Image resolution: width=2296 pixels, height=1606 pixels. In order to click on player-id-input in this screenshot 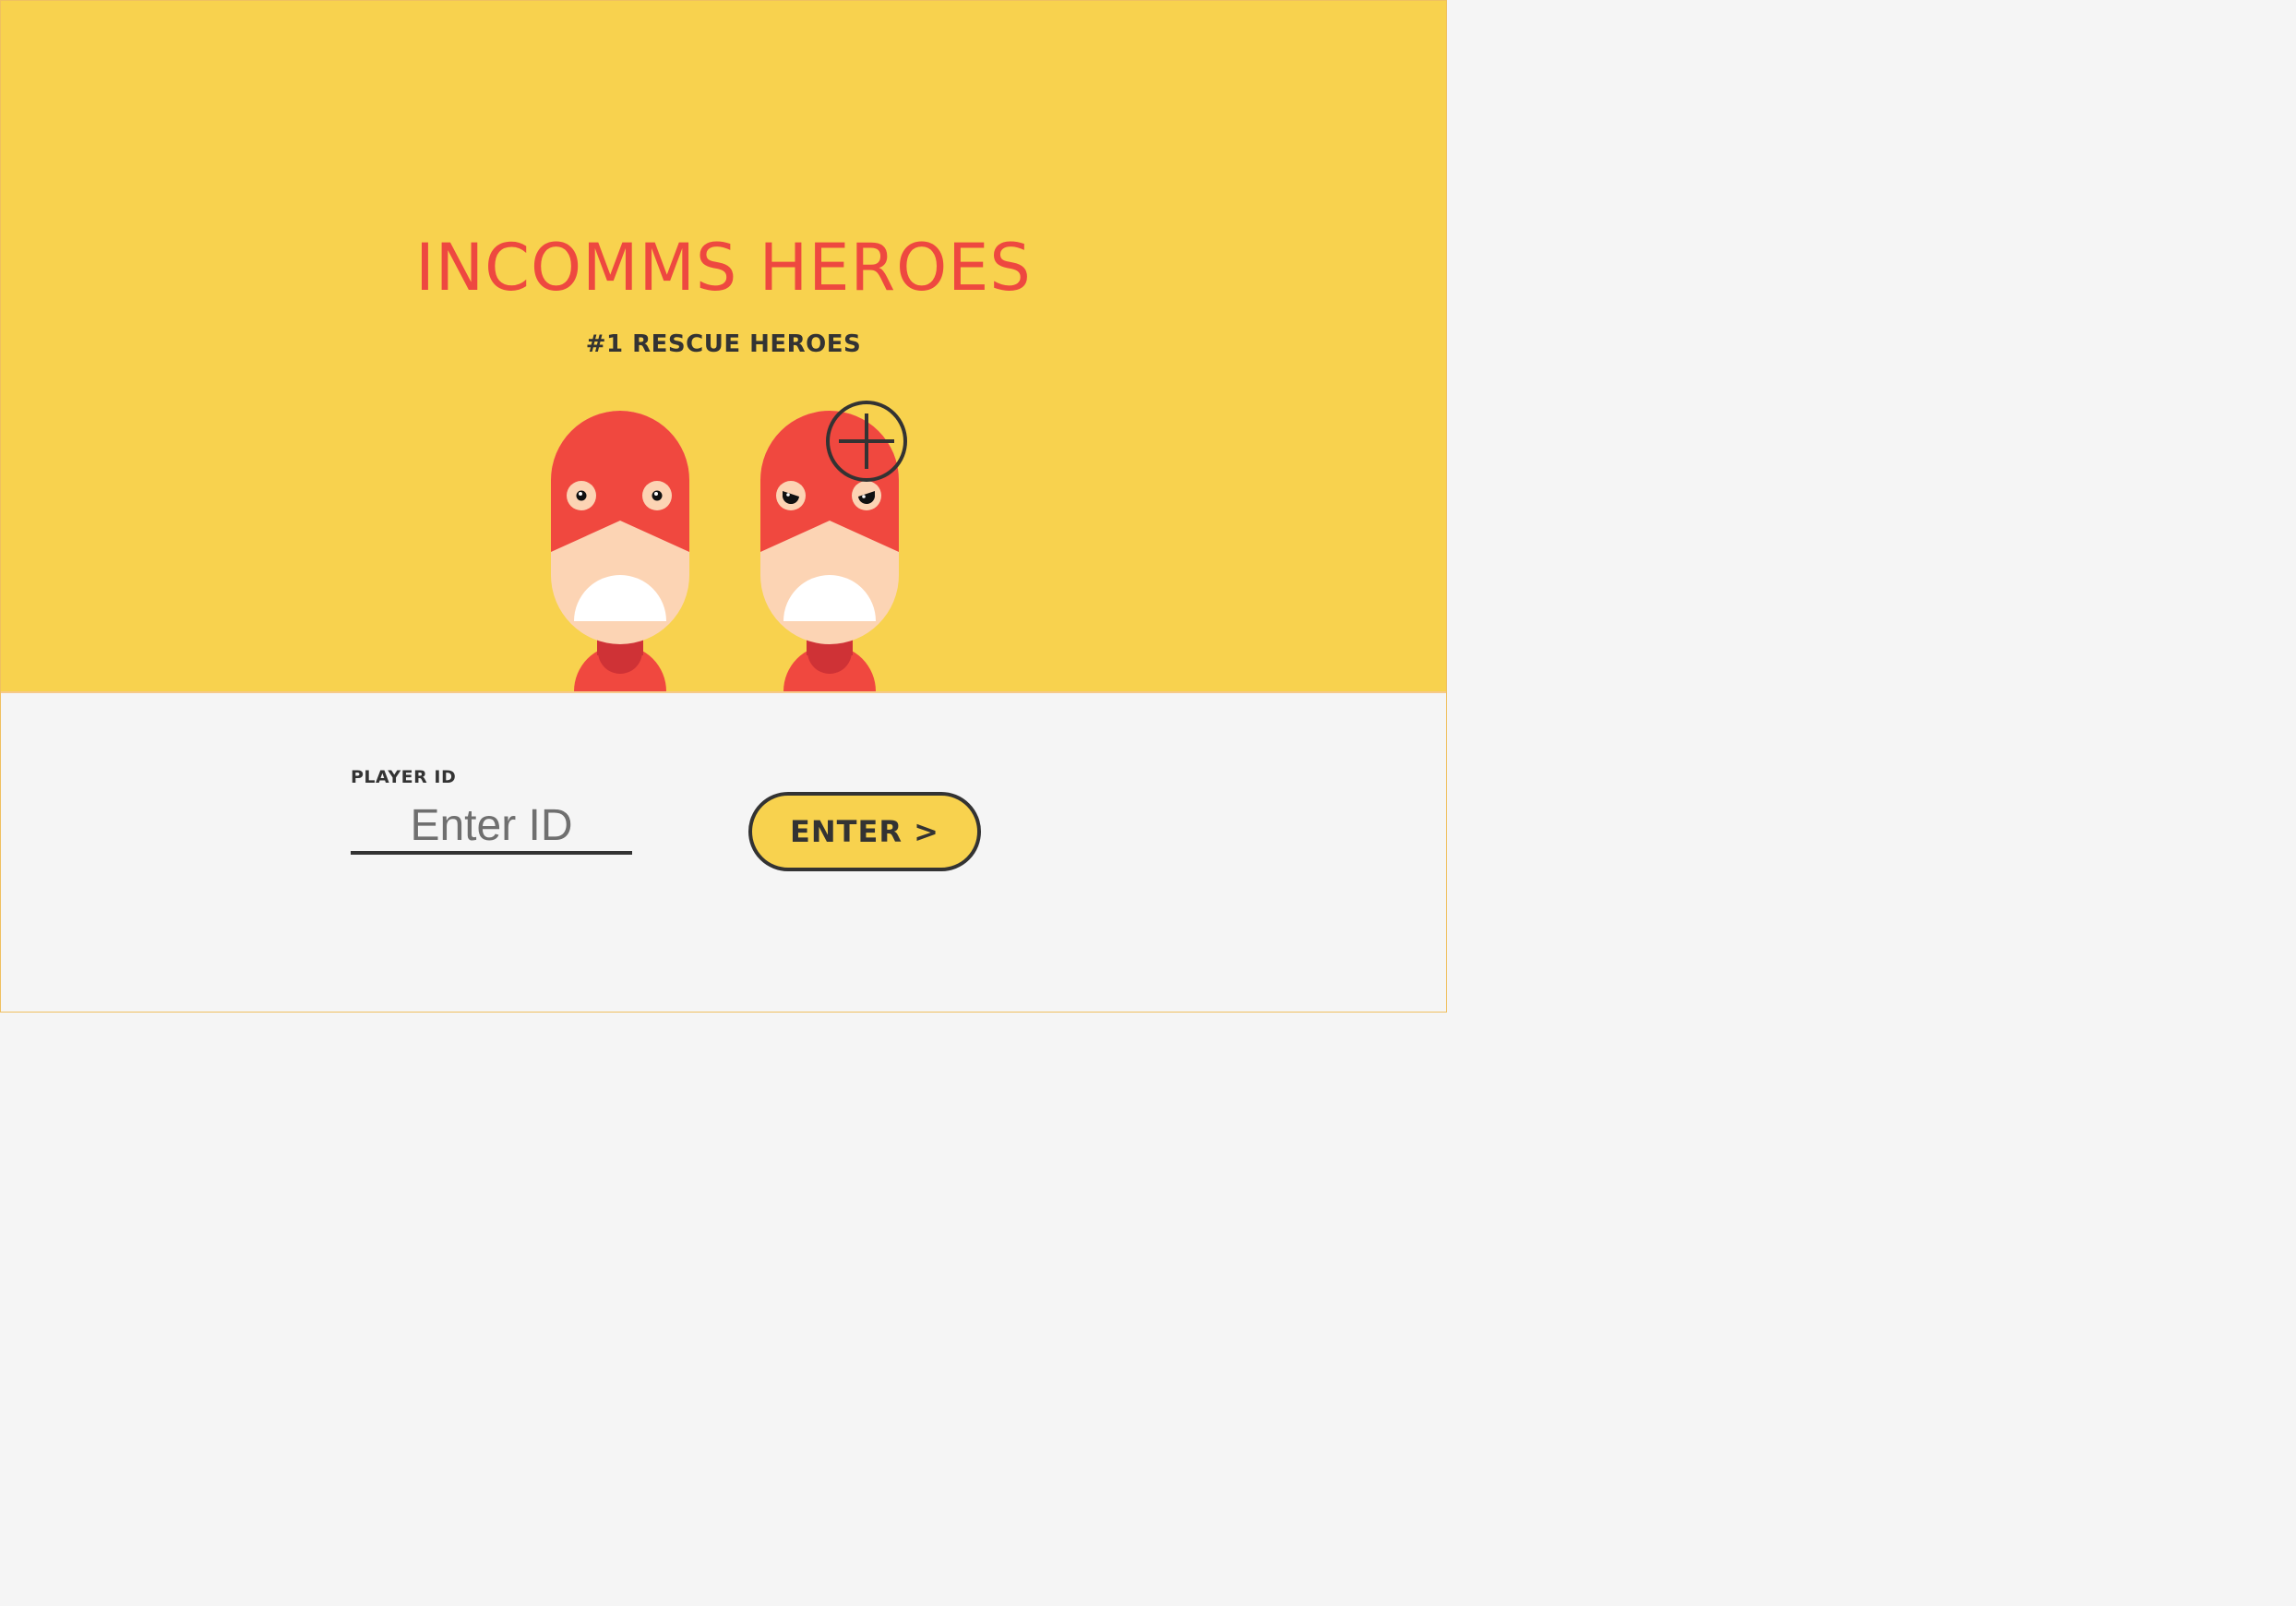, I will do `click(492, 827)`.